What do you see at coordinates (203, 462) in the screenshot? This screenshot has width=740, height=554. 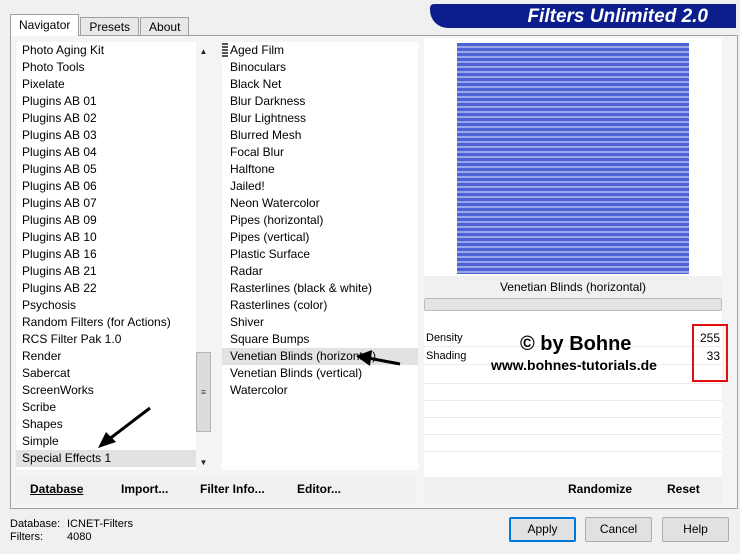 I see `scroll-down-icon: ▼` at bounding box center [203, 462].